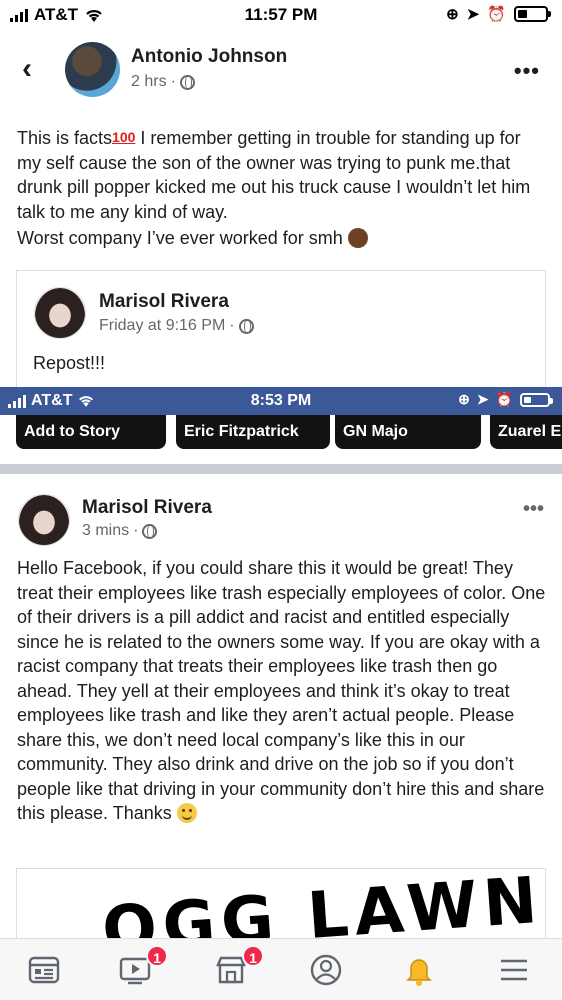 The width and height of the screenshot is (562, 1000). I want to click on hundred-points-icon: 100, so click(124, 137).